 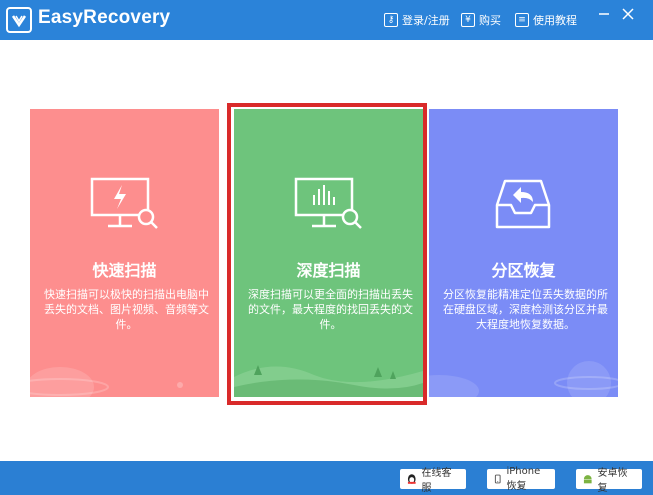 I want to click on partition-recovery-description: 分区恢复能精准定位丢失数据的所在硬盘区域，深度检测该分区并最大程度地恢复数据。, so click(x=525, y=309).